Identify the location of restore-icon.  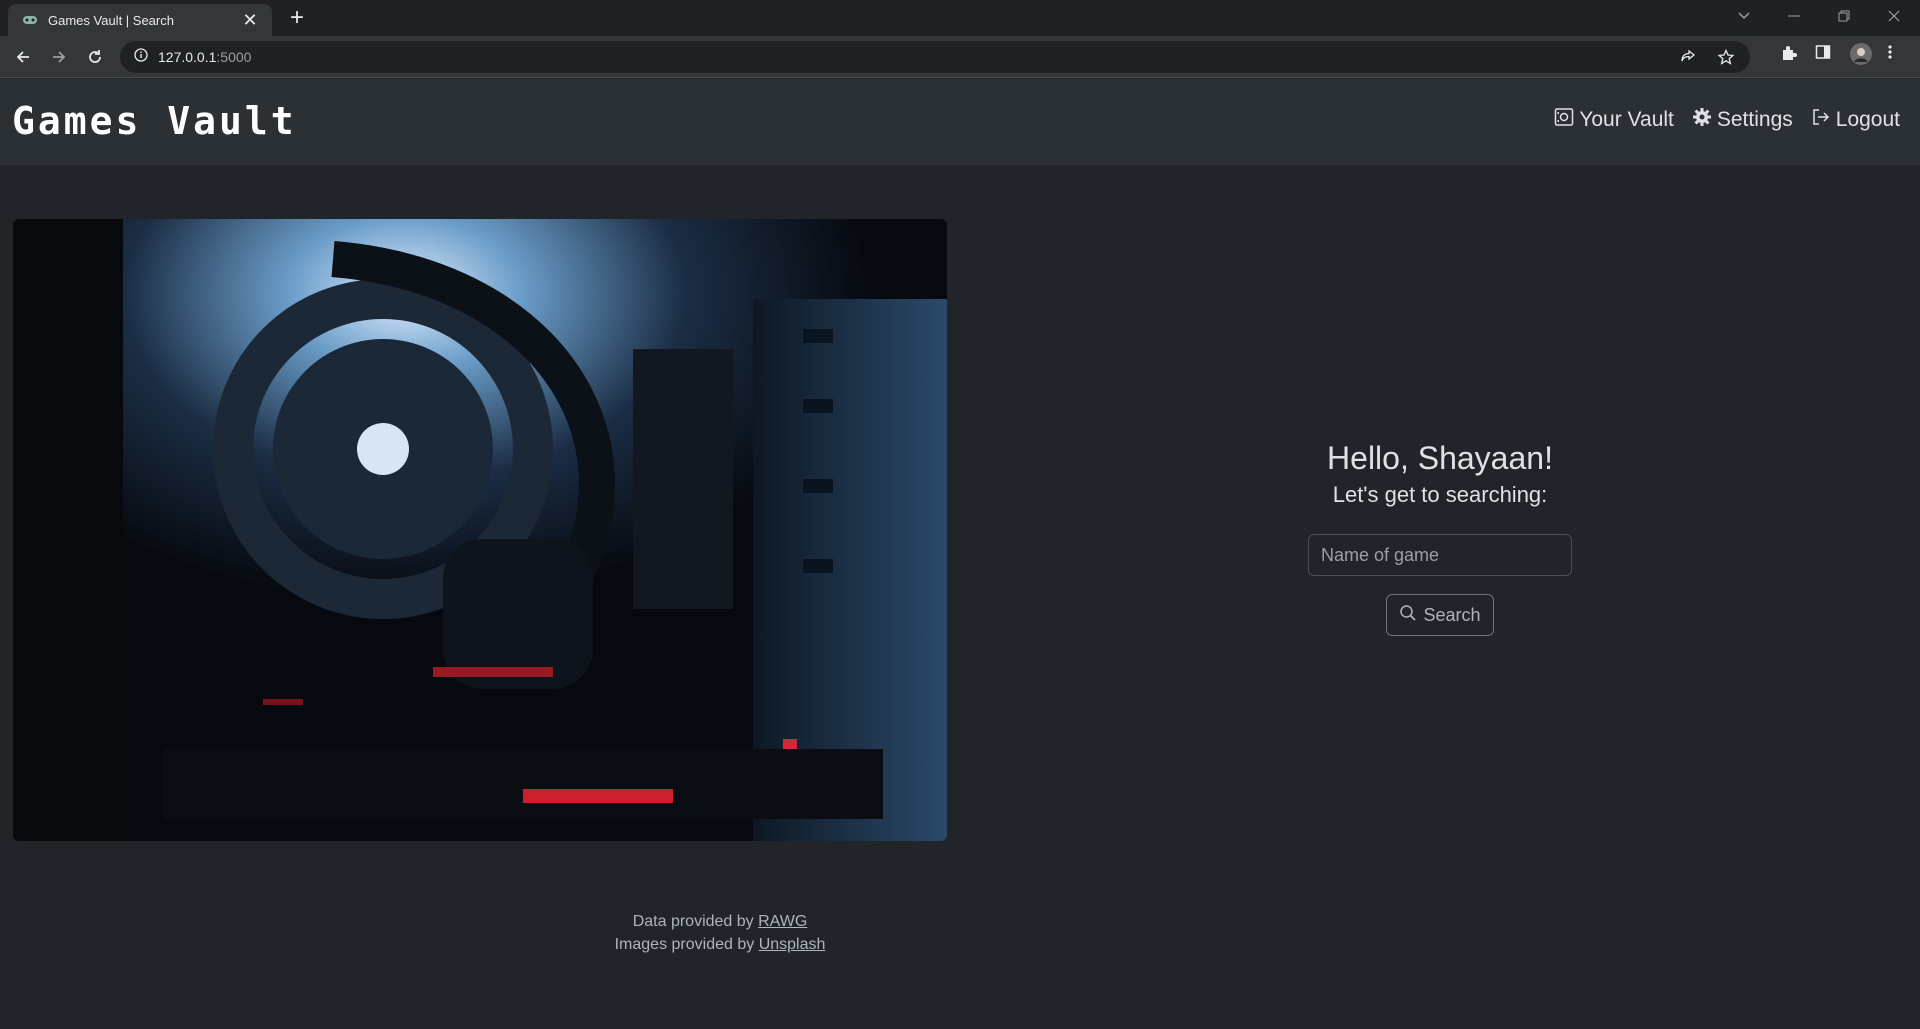
(1844, 16).